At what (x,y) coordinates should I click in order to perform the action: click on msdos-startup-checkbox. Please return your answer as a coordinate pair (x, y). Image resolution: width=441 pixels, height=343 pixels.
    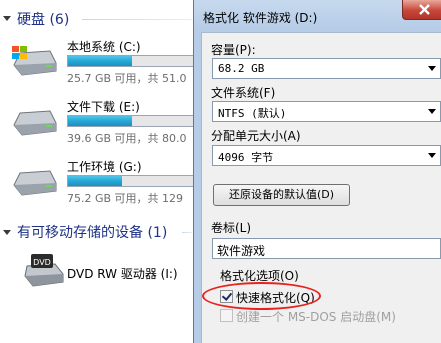
    Looking at the image, I should click on (226, 315).